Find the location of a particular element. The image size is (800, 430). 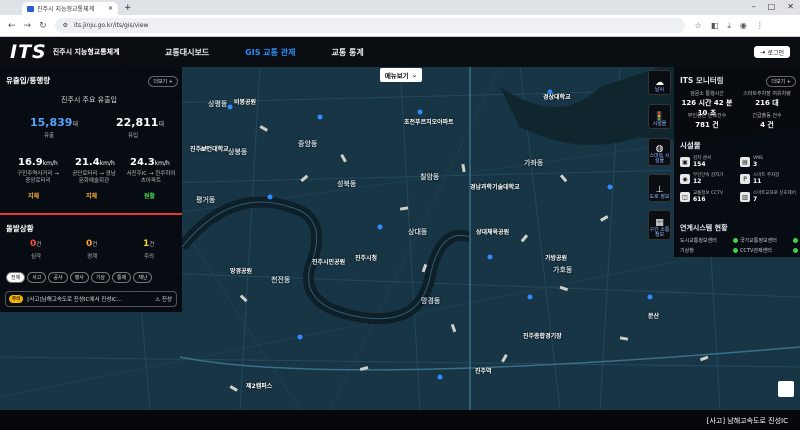

incident-ticker: [사고] 남해고속도로 진성IC is located at coordinates (747, 421).